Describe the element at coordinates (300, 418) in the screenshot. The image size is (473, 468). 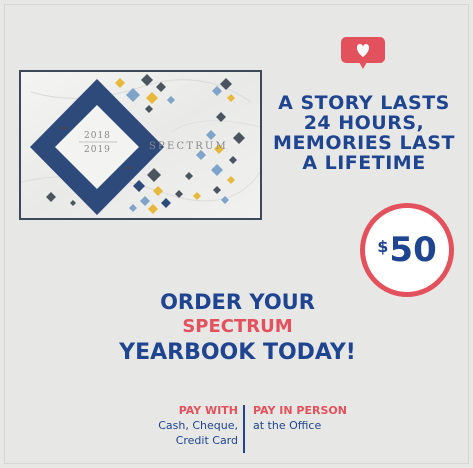
I see `payment-location: PAY IN PERSON at the Office` at that location.